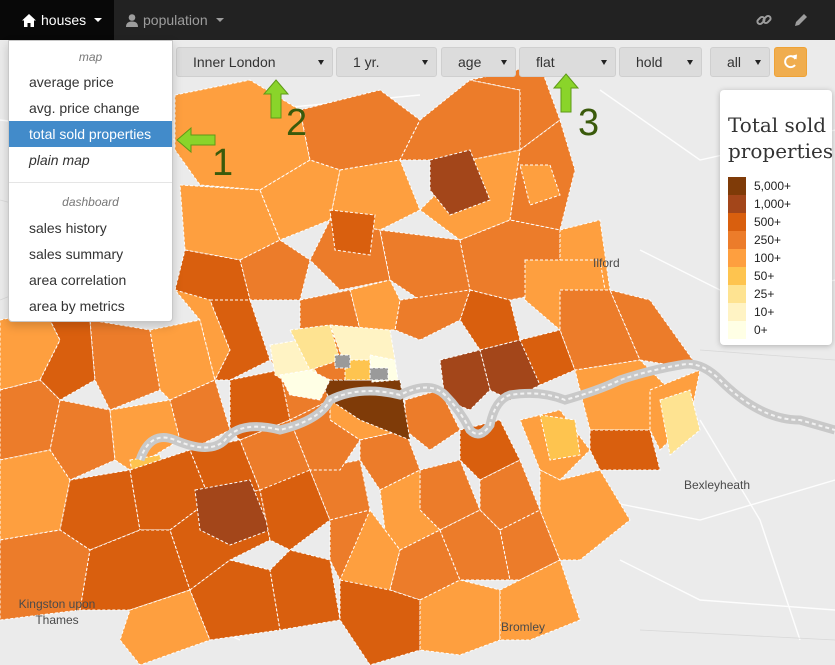 The height and width of the screenshot is (665, 835). What do you see at coordinates (223, 163) in the screenshot?
I see `annotation-number-1: 1` at bounding box center [223, 163].